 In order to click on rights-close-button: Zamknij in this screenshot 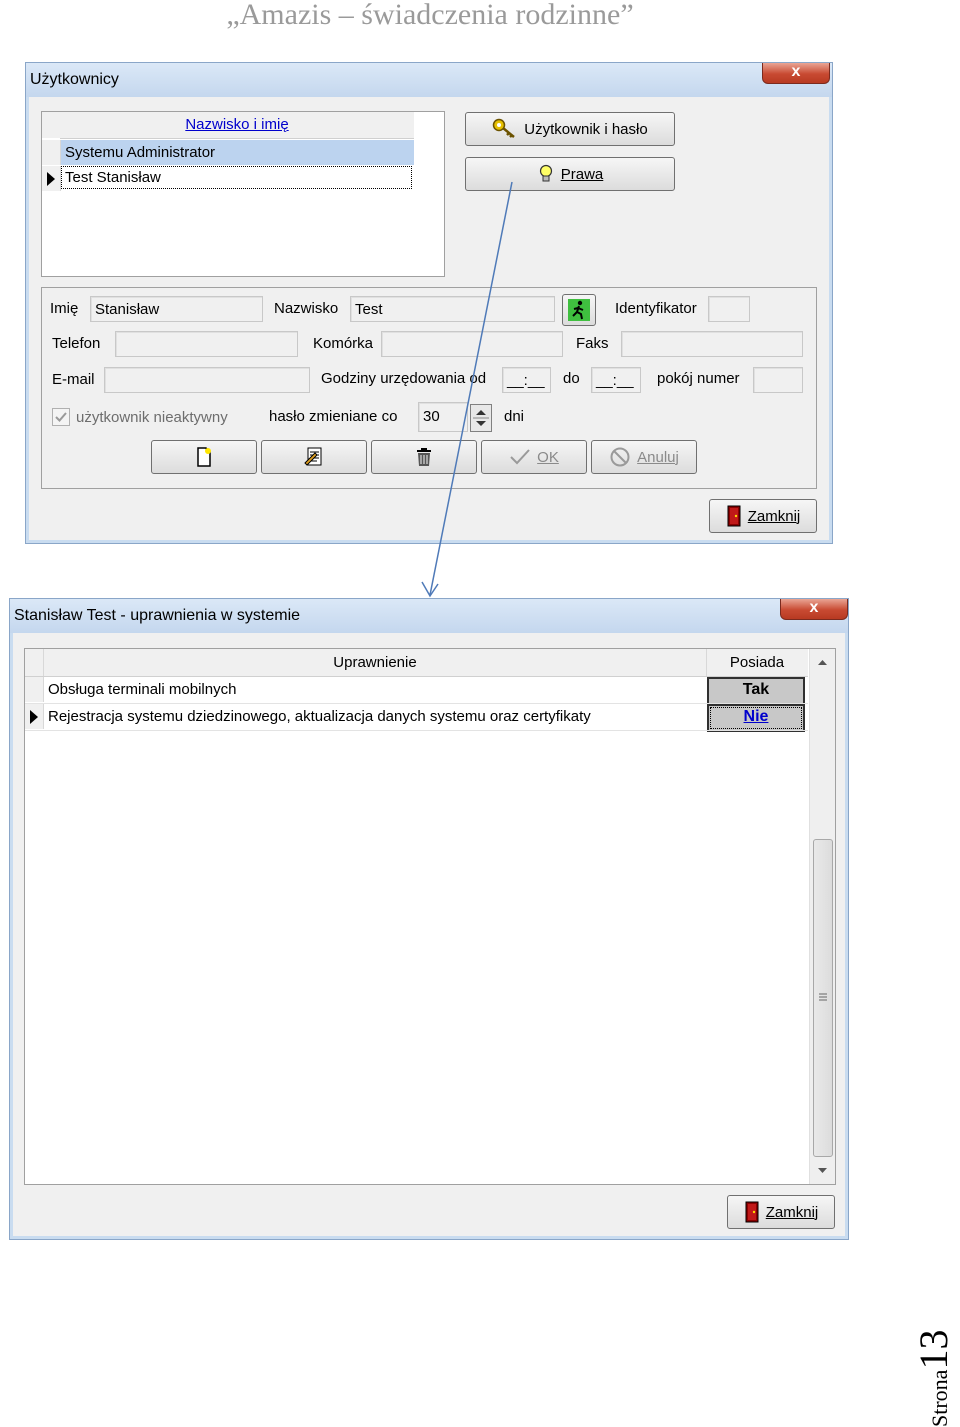, I will do `click(781, 1212)`.